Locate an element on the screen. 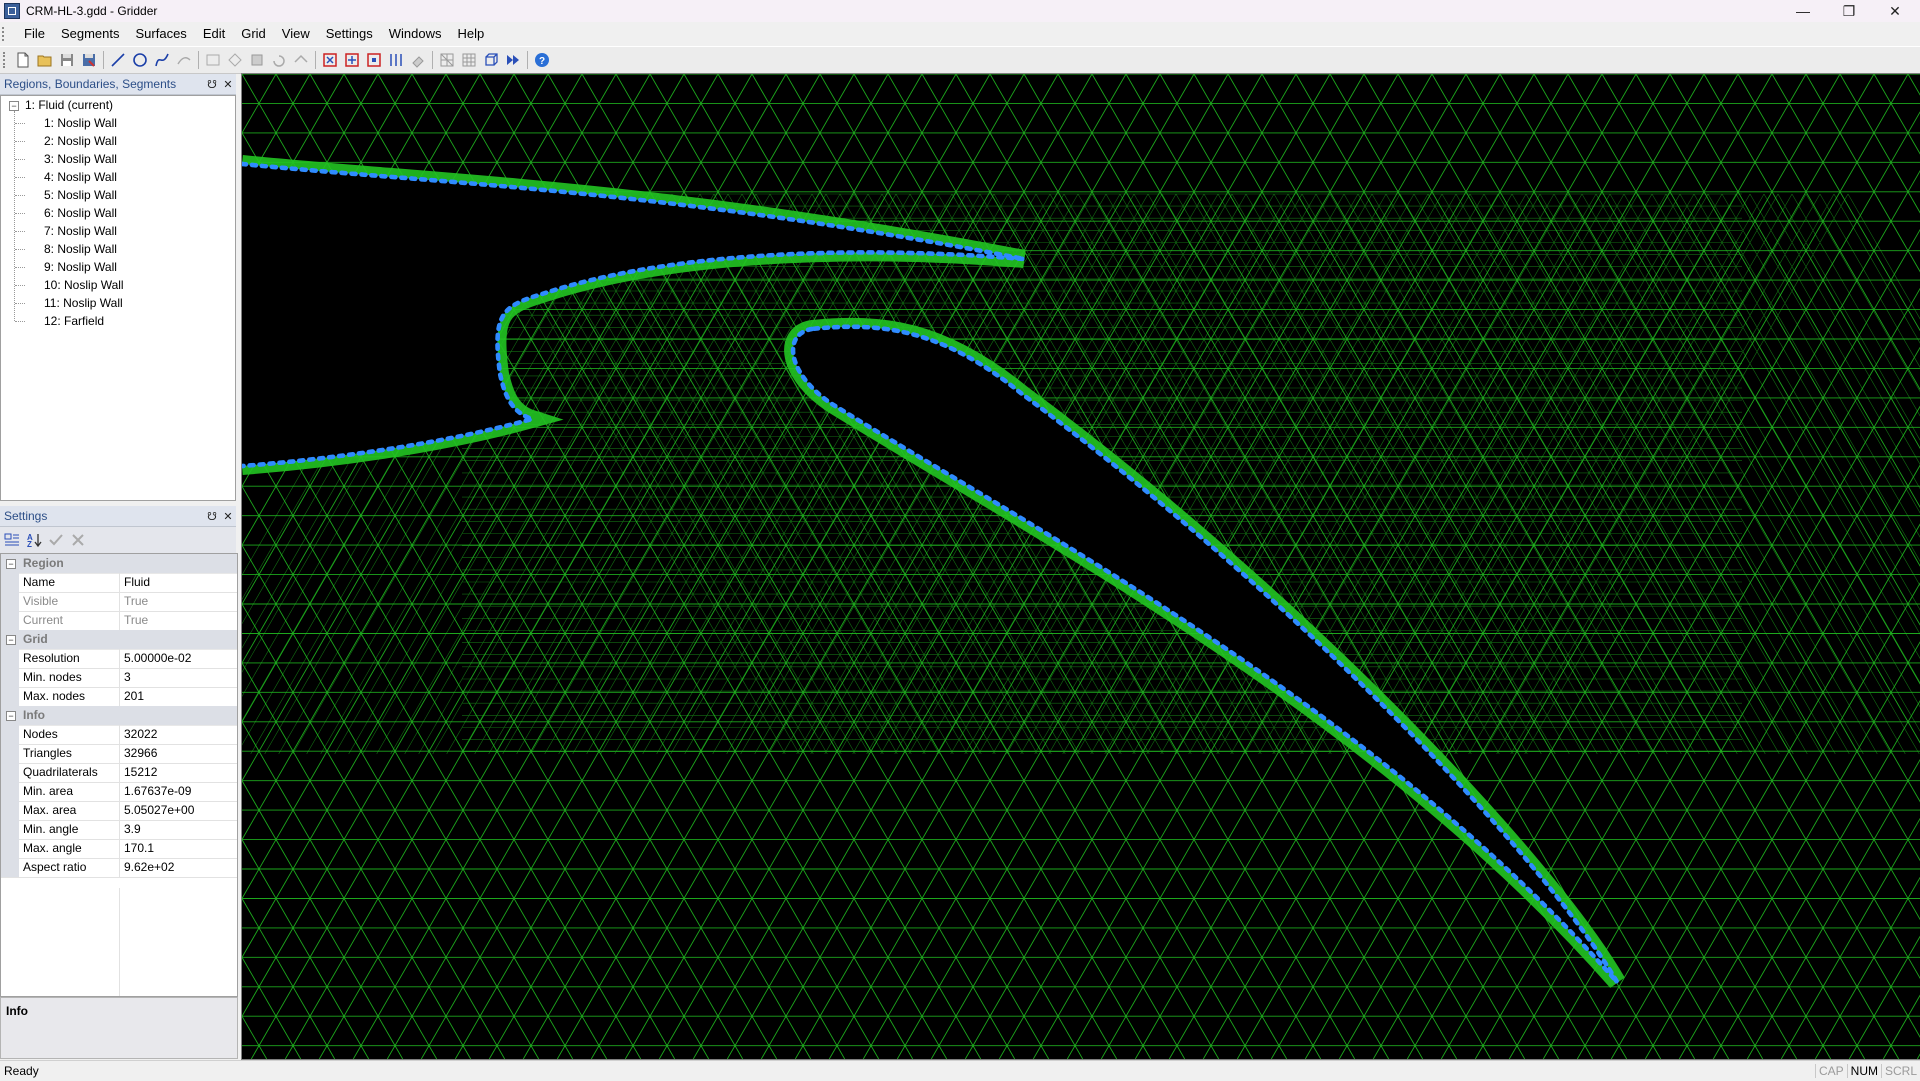 The image size is (1920, 1081). property-row: Max. angle 170.1 is located at coordinates (119, 849).